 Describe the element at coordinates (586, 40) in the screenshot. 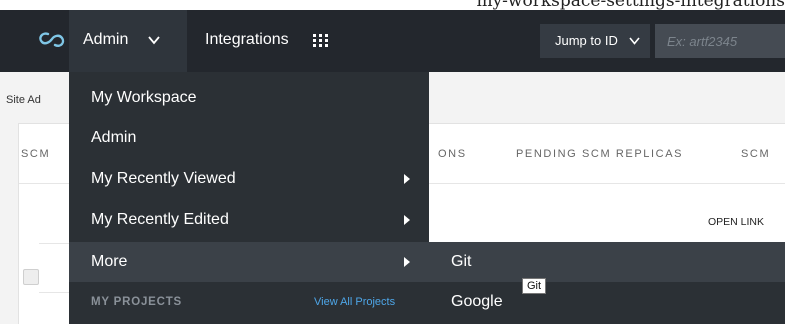

I see `jump-to-id-label: Jump to ID` at that location.